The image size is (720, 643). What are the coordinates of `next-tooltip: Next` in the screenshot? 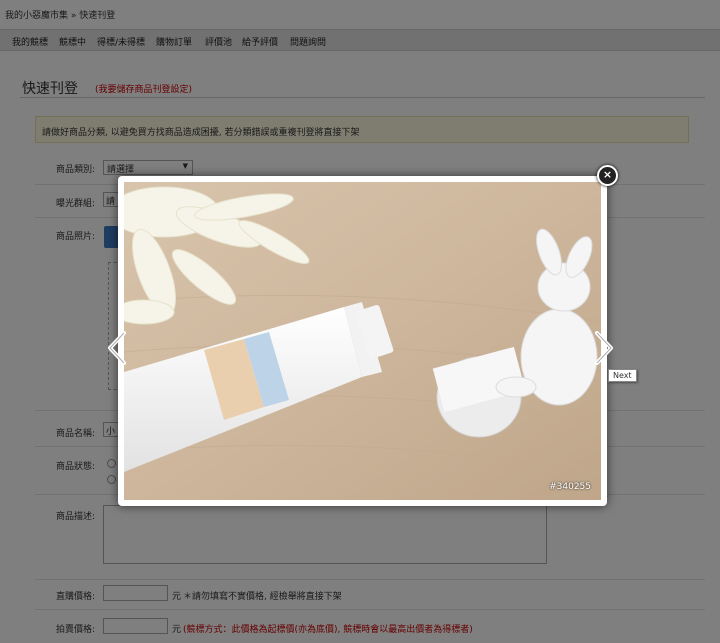 It's located at (622, 375).